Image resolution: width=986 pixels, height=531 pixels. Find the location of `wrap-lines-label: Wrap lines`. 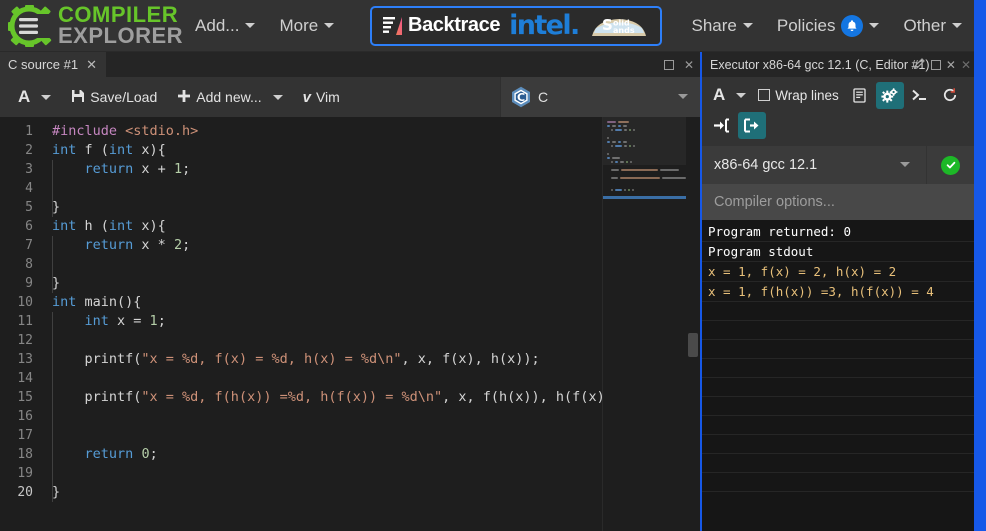

wrap-lines-label: Wrap lines is located at coordinates (807, 95).